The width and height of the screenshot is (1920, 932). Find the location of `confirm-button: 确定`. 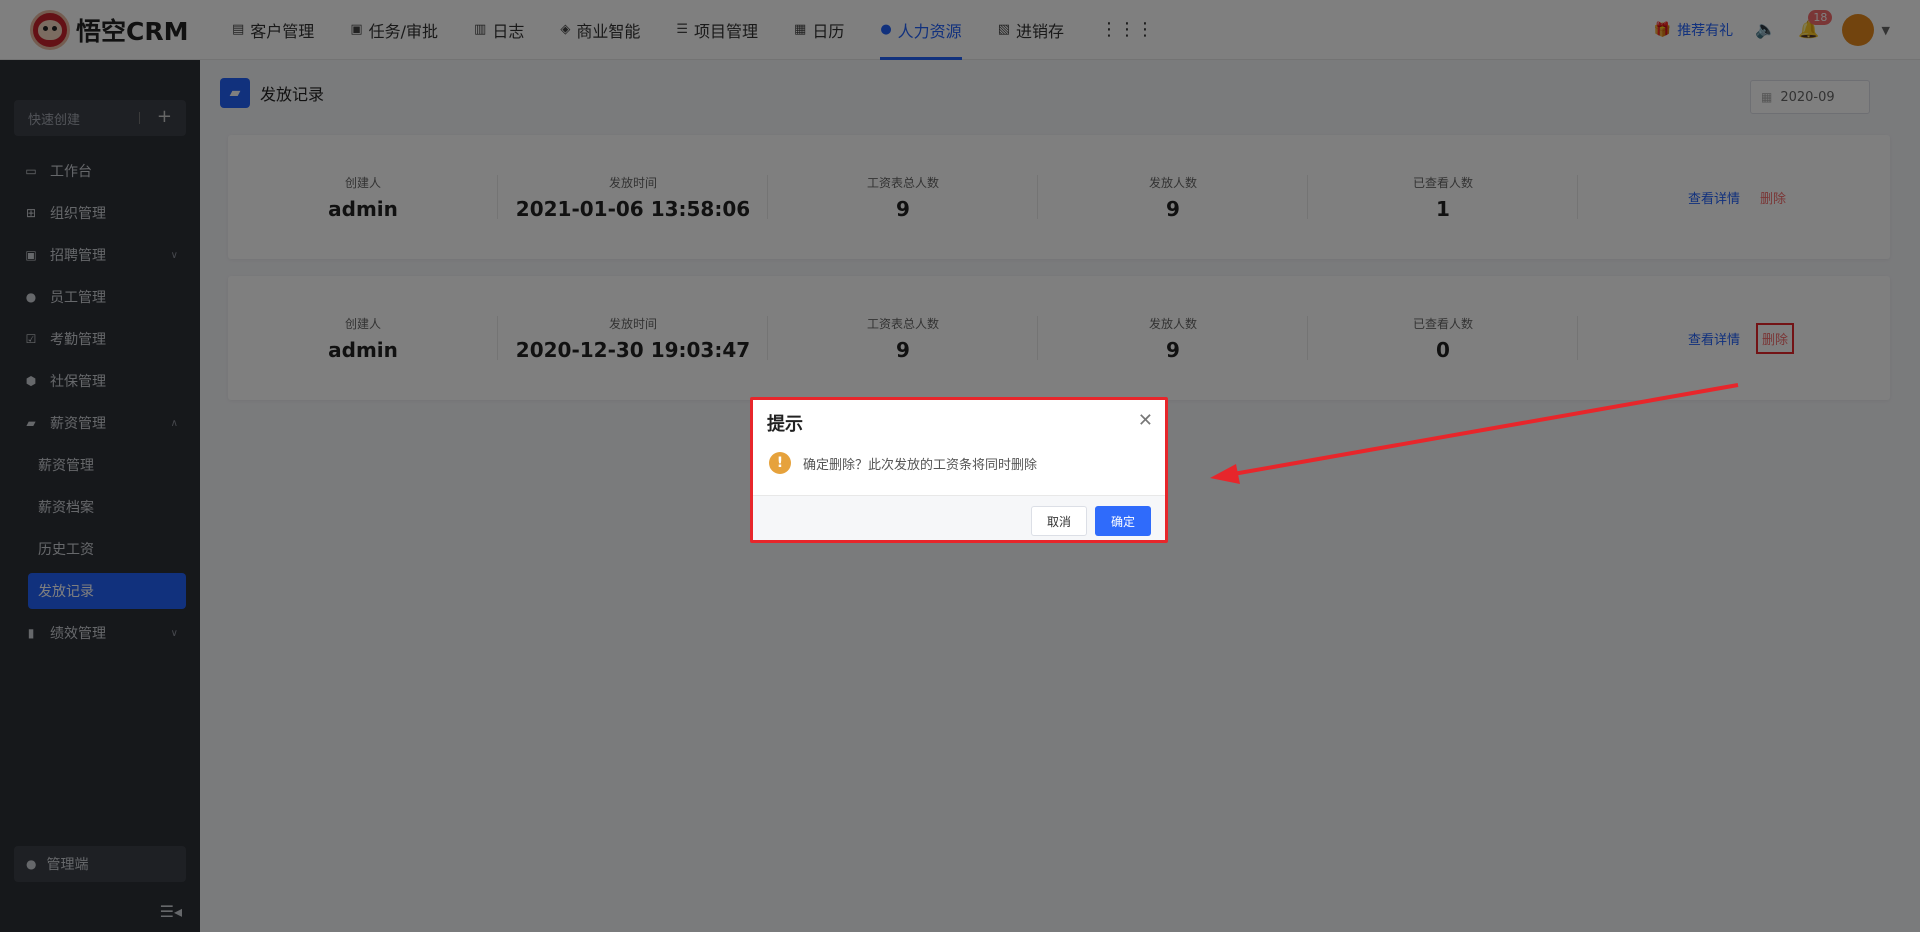

confirm-button: 确定 is located at coordinates (1123, 521).